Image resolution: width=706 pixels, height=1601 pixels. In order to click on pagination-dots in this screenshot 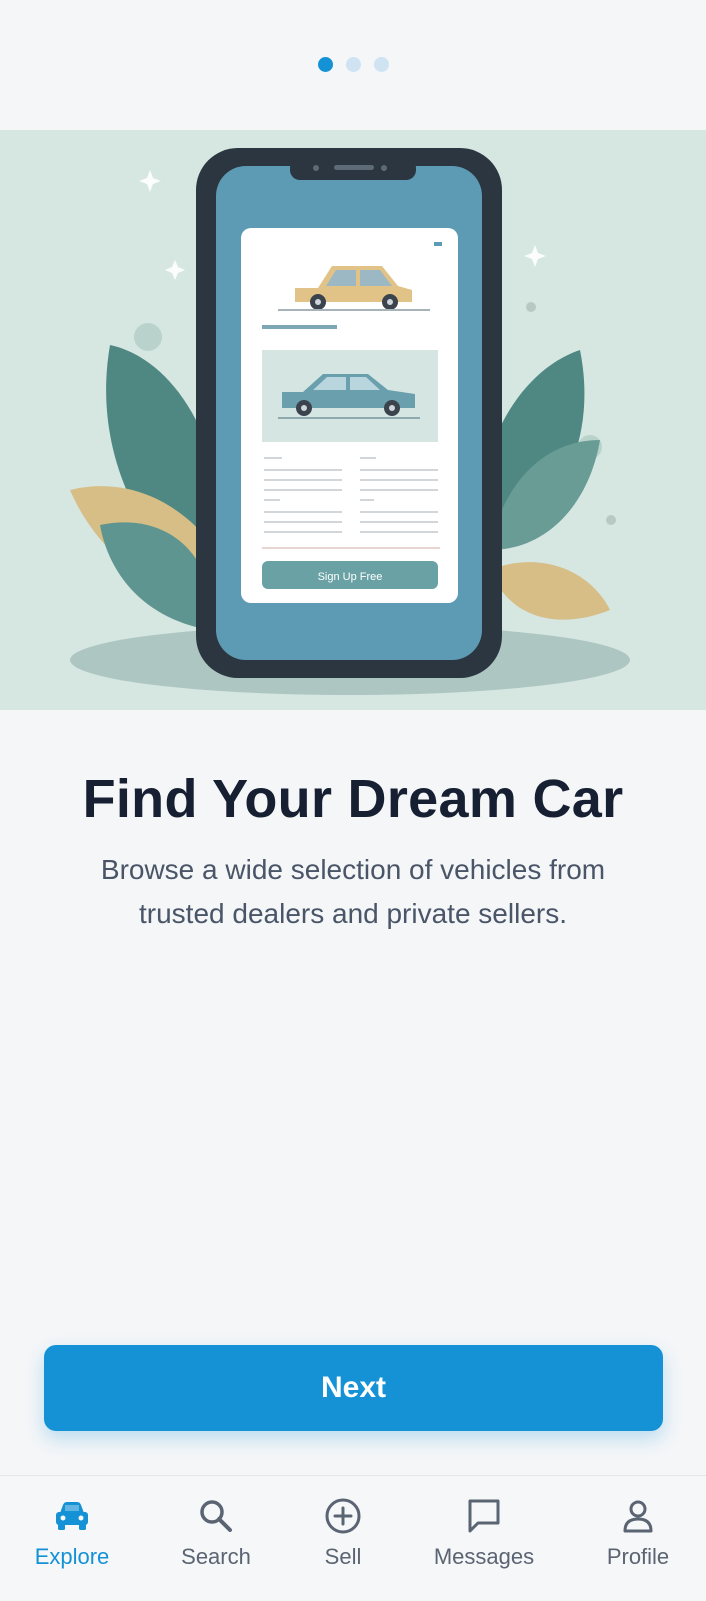, I will do `click(353, 64)`.